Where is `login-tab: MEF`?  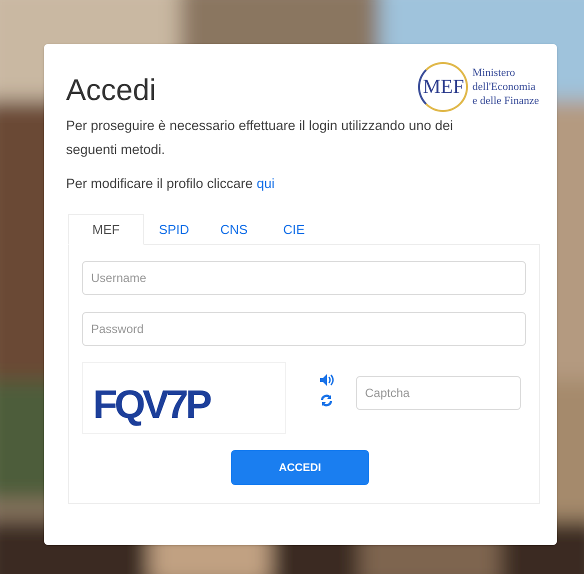 login-tab: MEF is located at coordinates (106, 230).